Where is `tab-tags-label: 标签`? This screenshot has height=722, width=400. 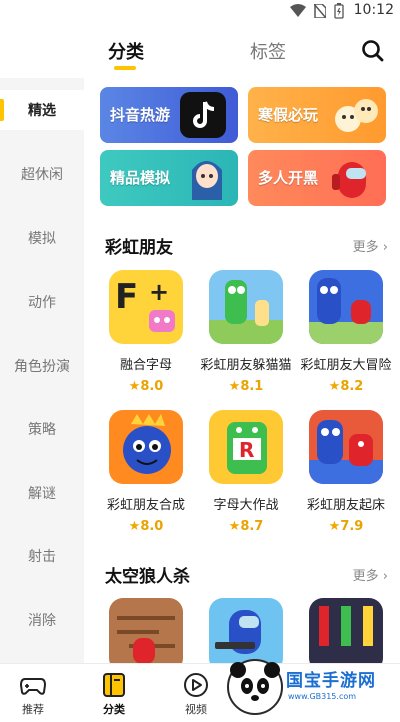
tab-tags-label: 标签 is located at coordinates (268, 52).